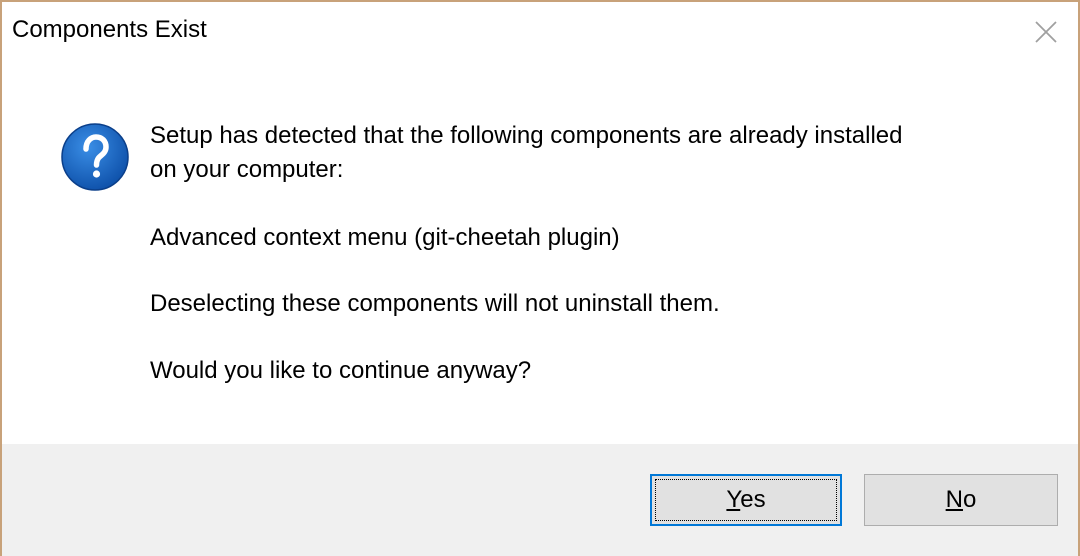 Image resolution: width=1080 pixels, height=556 pixels. What do you see at coordinates (341, 370) in the screenshot?
I see `continue-question: Would you like to continue anyway?` at bounding box center [341, 370].